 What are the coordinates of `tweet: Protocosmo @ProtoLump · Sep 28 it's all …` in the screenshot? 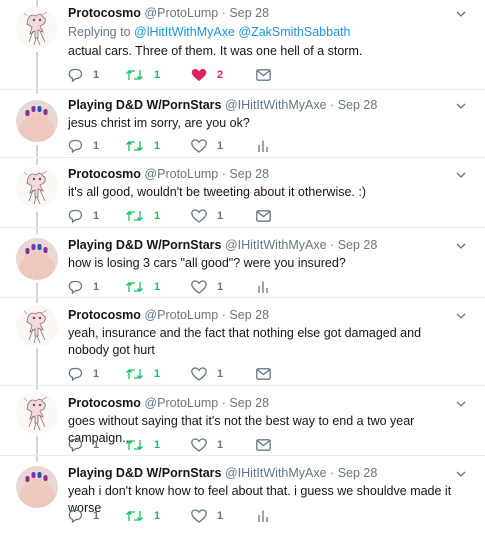 It's located at (242, 193).